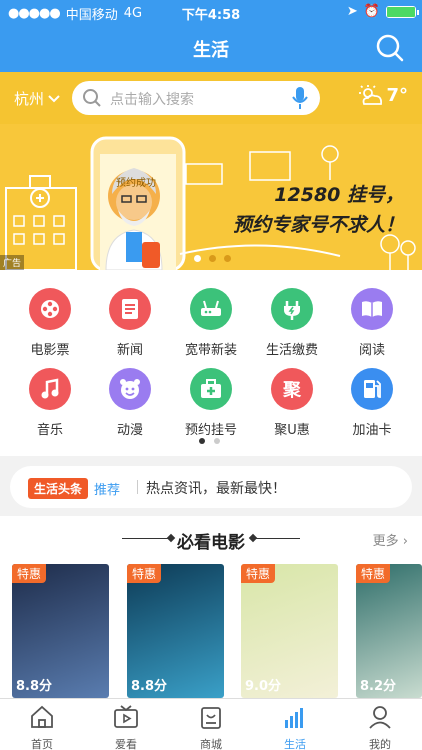 This screenshot has height=750, width=422. Describe the element at coordinates (126, 716) in the screenshot. I see `video-play-icon` at that location.